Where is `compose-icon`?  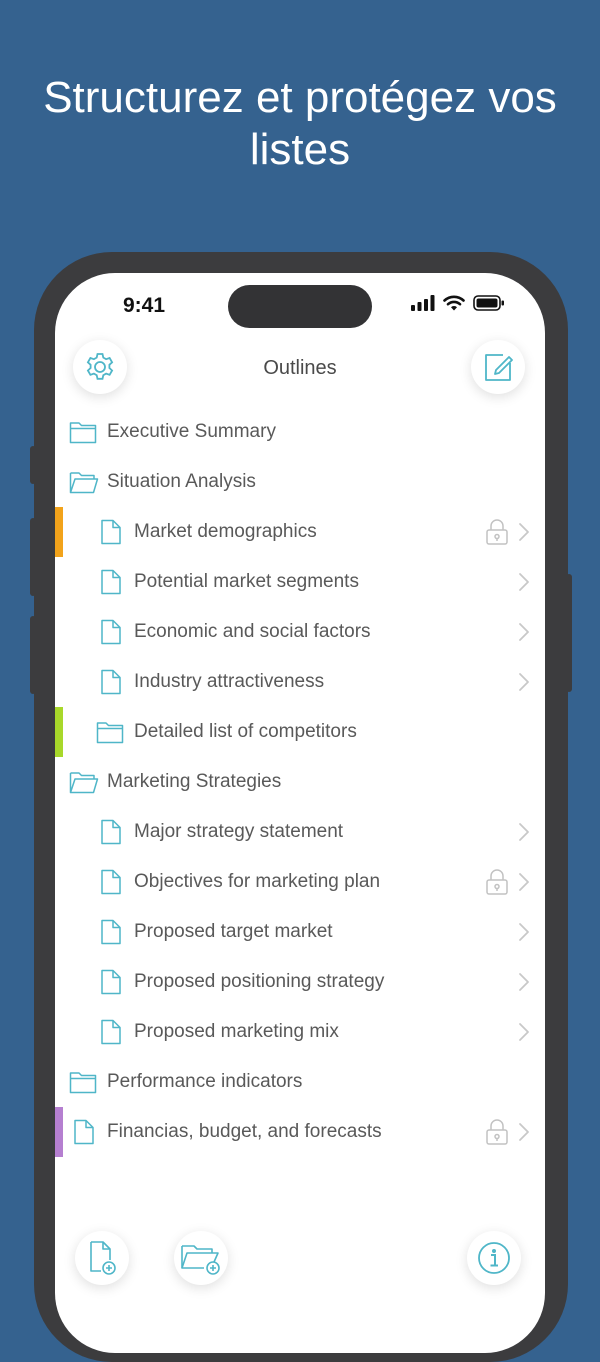 compose-icon is located at coordinates (499, 367).